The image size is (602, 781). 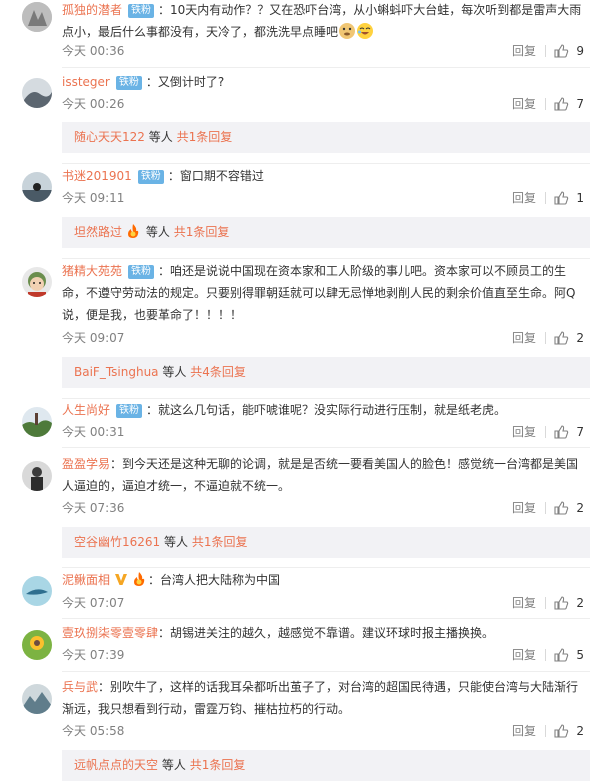 I want to click on comment-username: 人生尚好, so click(x=86, y=410).